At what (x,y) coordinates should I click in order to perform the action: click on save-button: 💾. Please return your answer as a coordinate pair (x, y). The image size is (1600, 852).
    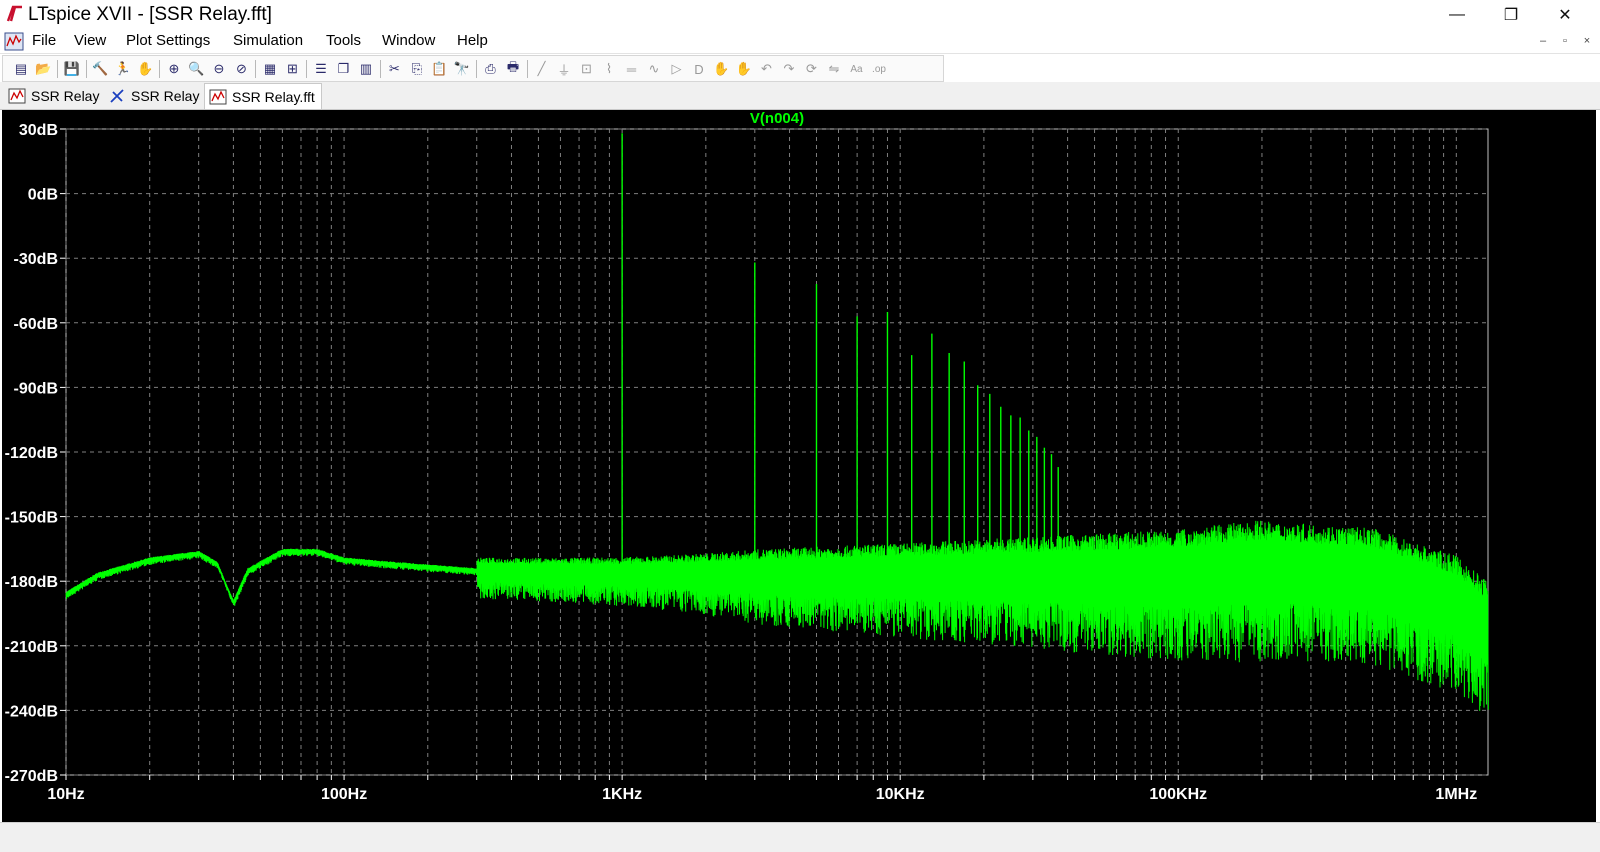
    Looking at the image, I should click on (72, 69).